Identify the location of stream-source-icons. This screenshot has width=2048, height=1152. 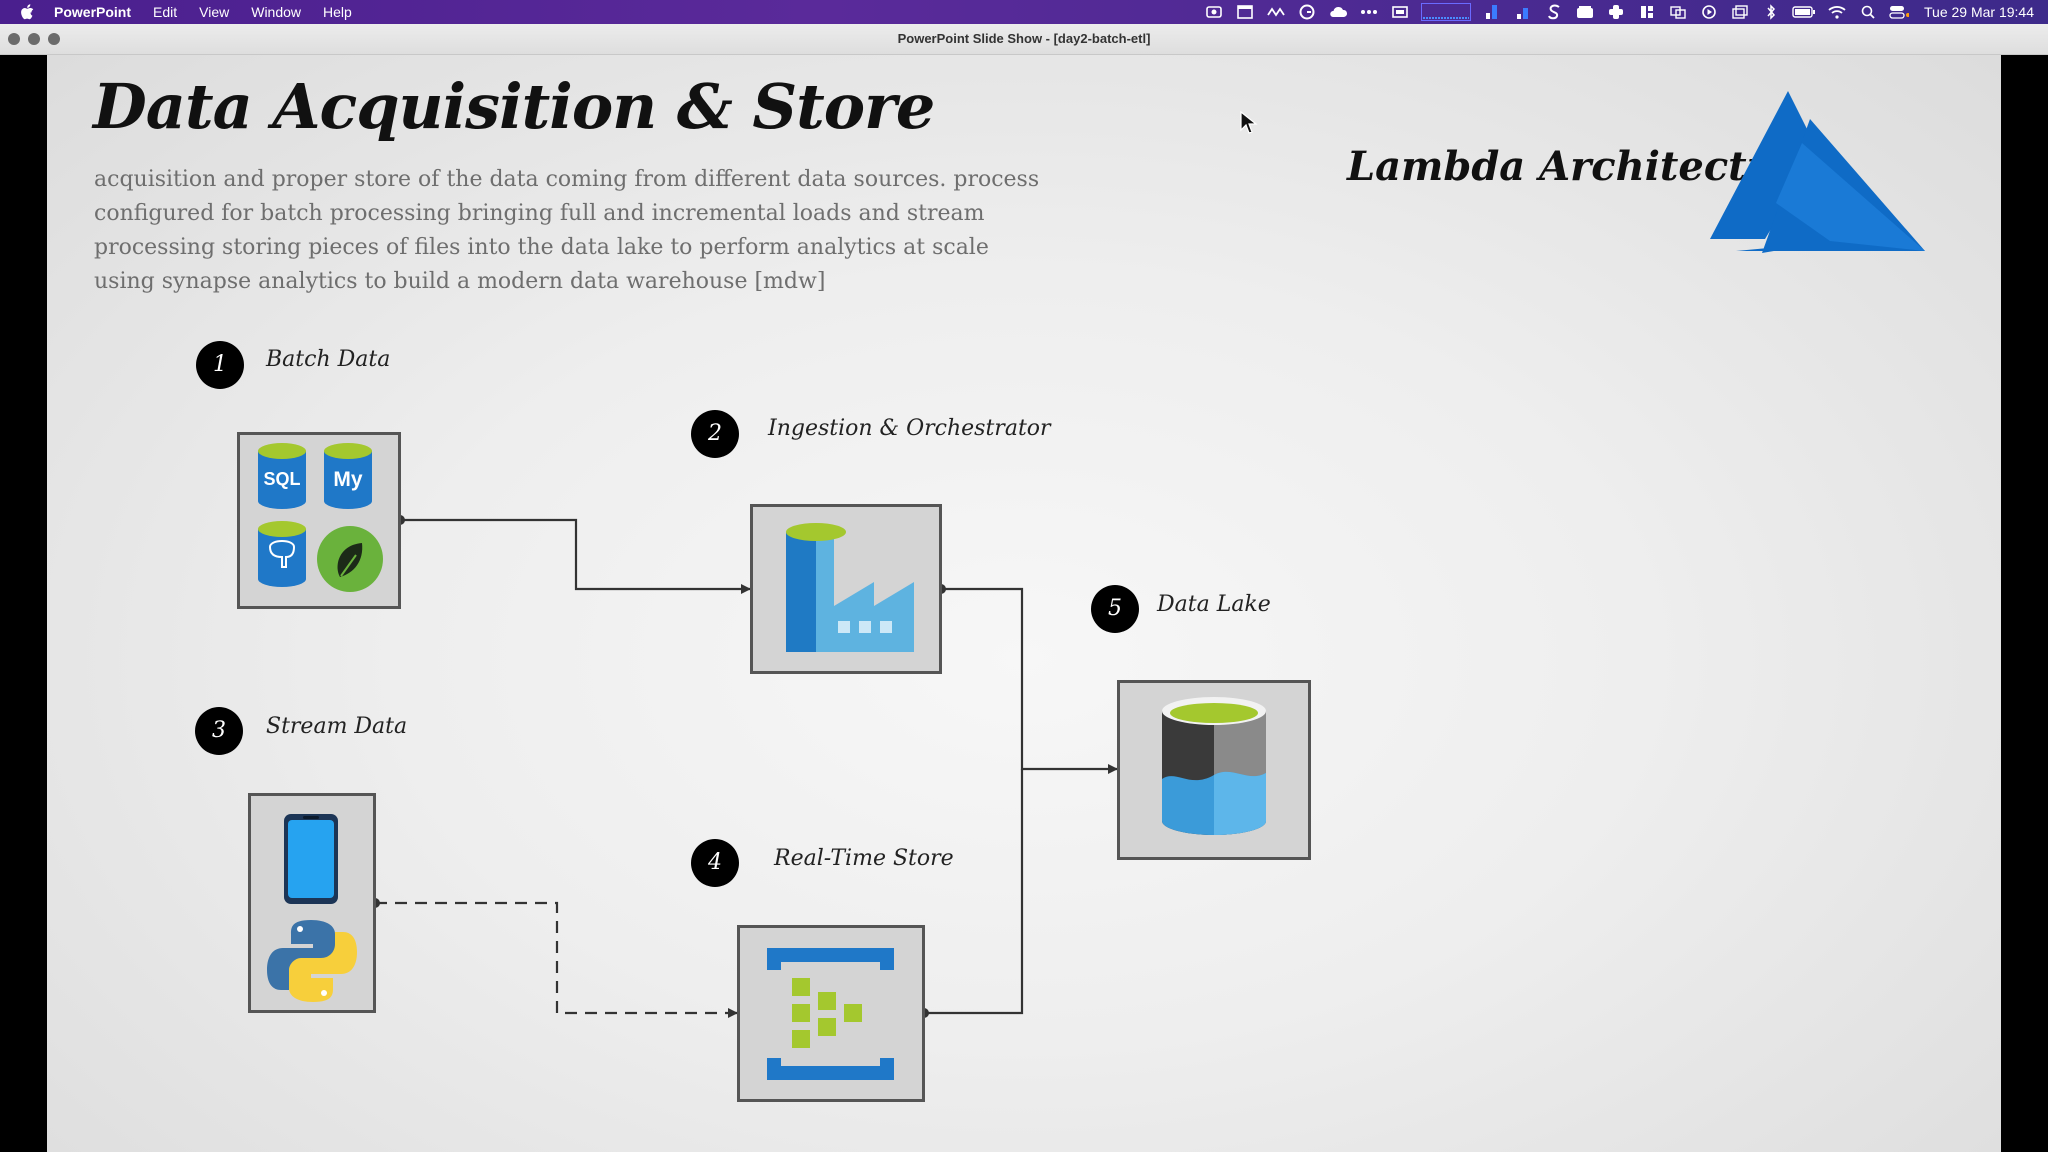
(312, 908).